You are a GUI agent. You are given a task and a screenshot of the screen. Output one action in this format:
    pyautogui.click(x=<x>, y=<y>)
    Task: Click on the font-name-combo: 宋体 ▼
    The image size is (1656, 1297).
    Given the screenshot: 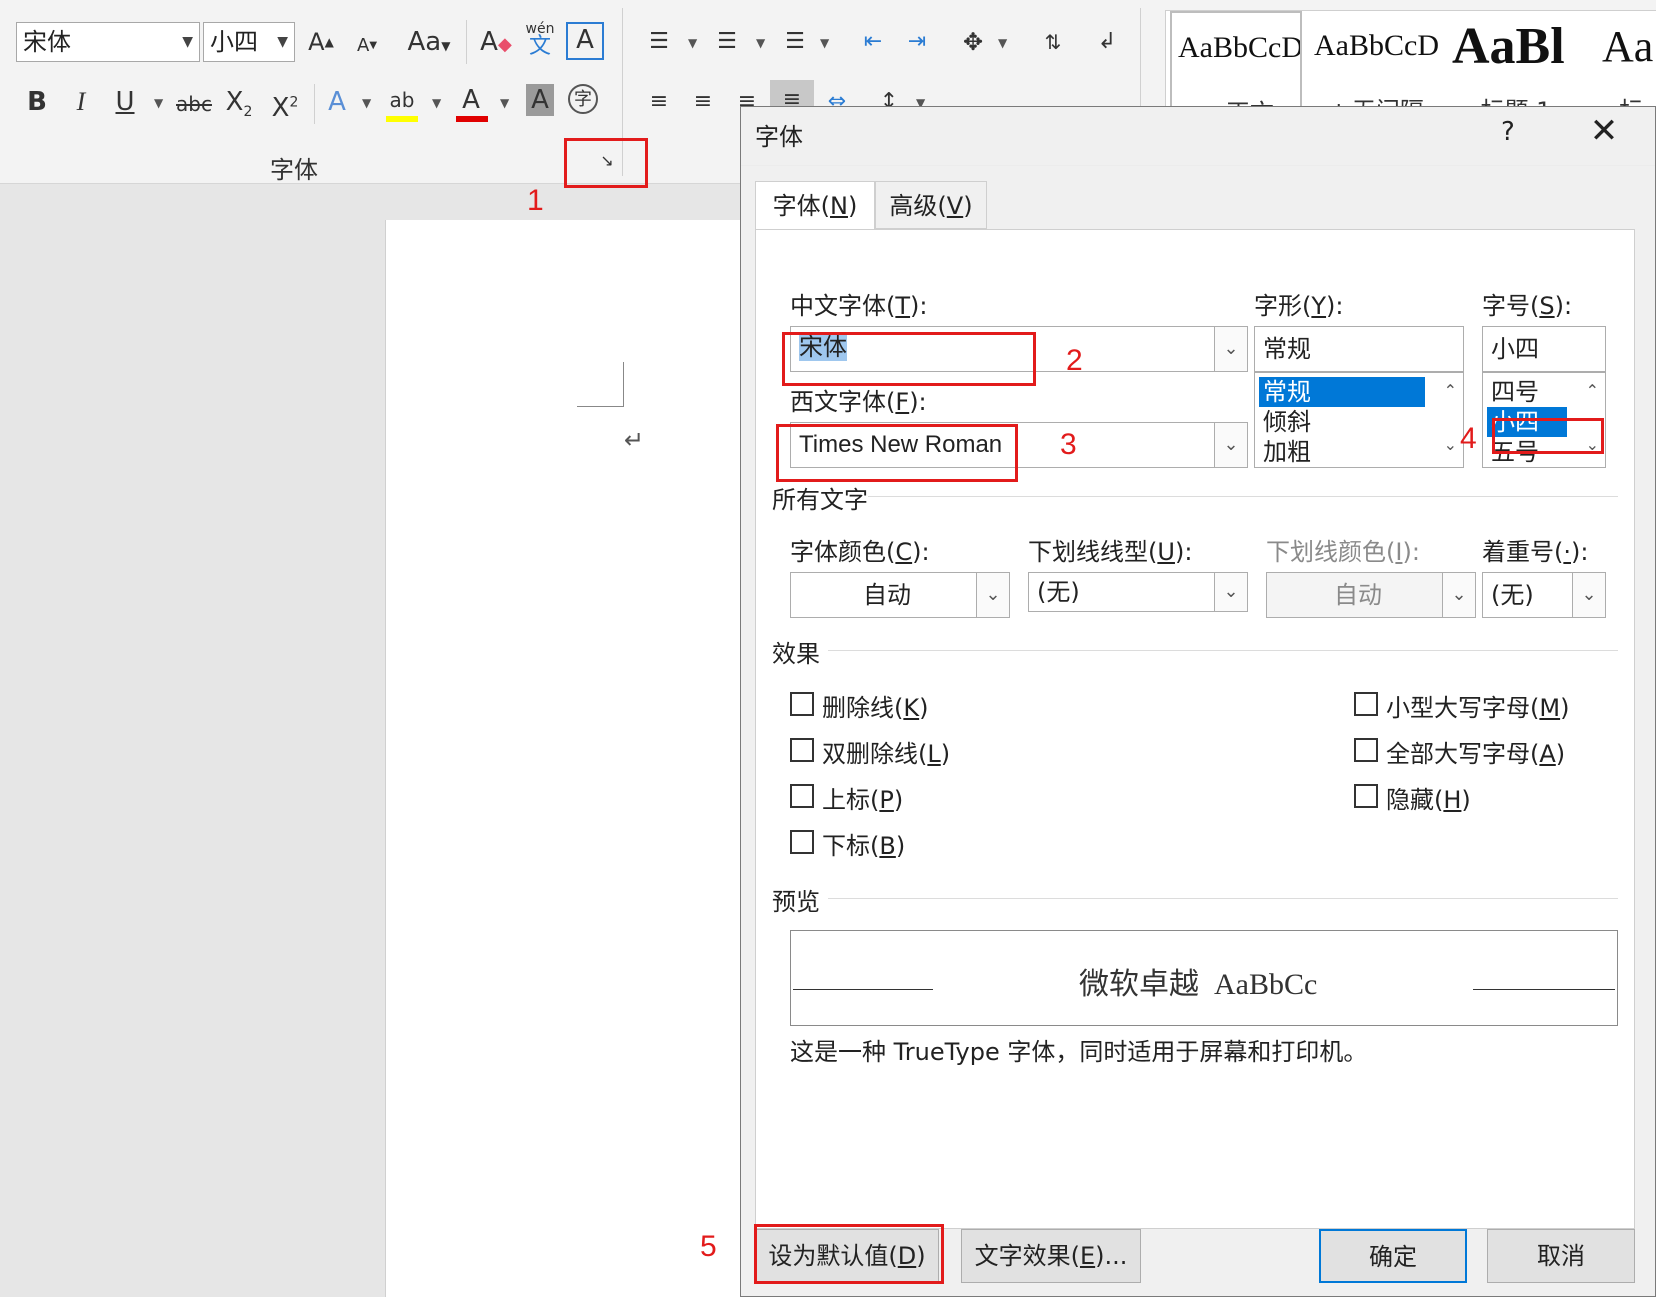 What is the action you would take?
    pyautogui.click(x=108, y=42)
    